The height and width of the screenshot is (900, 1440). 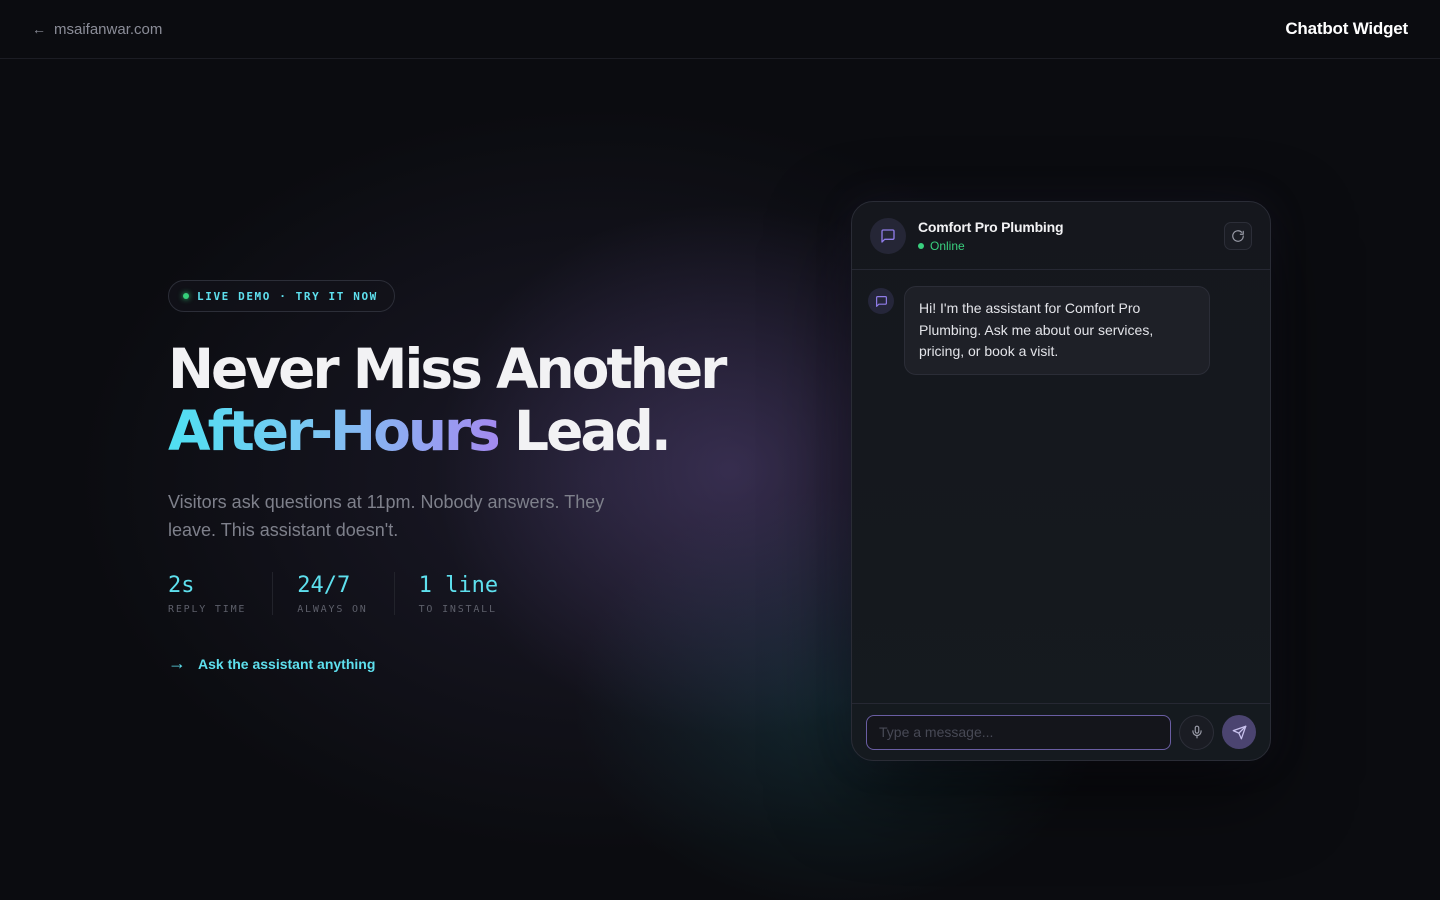 I want to click on refresh-icon, so click(x=1238, y=235).